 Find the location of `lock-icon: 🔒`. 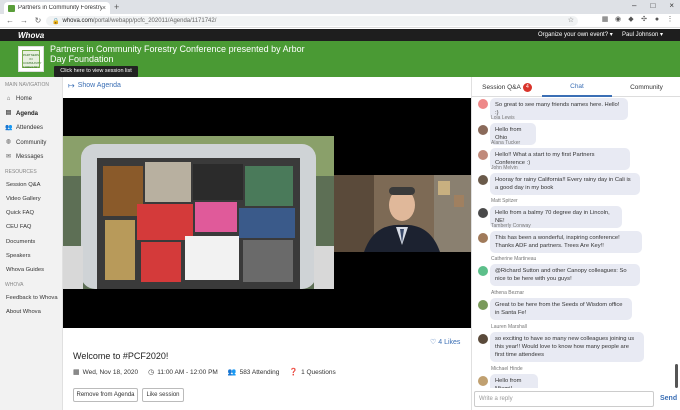

lock-icon: 🔒 is located at coordinates (56, 21).